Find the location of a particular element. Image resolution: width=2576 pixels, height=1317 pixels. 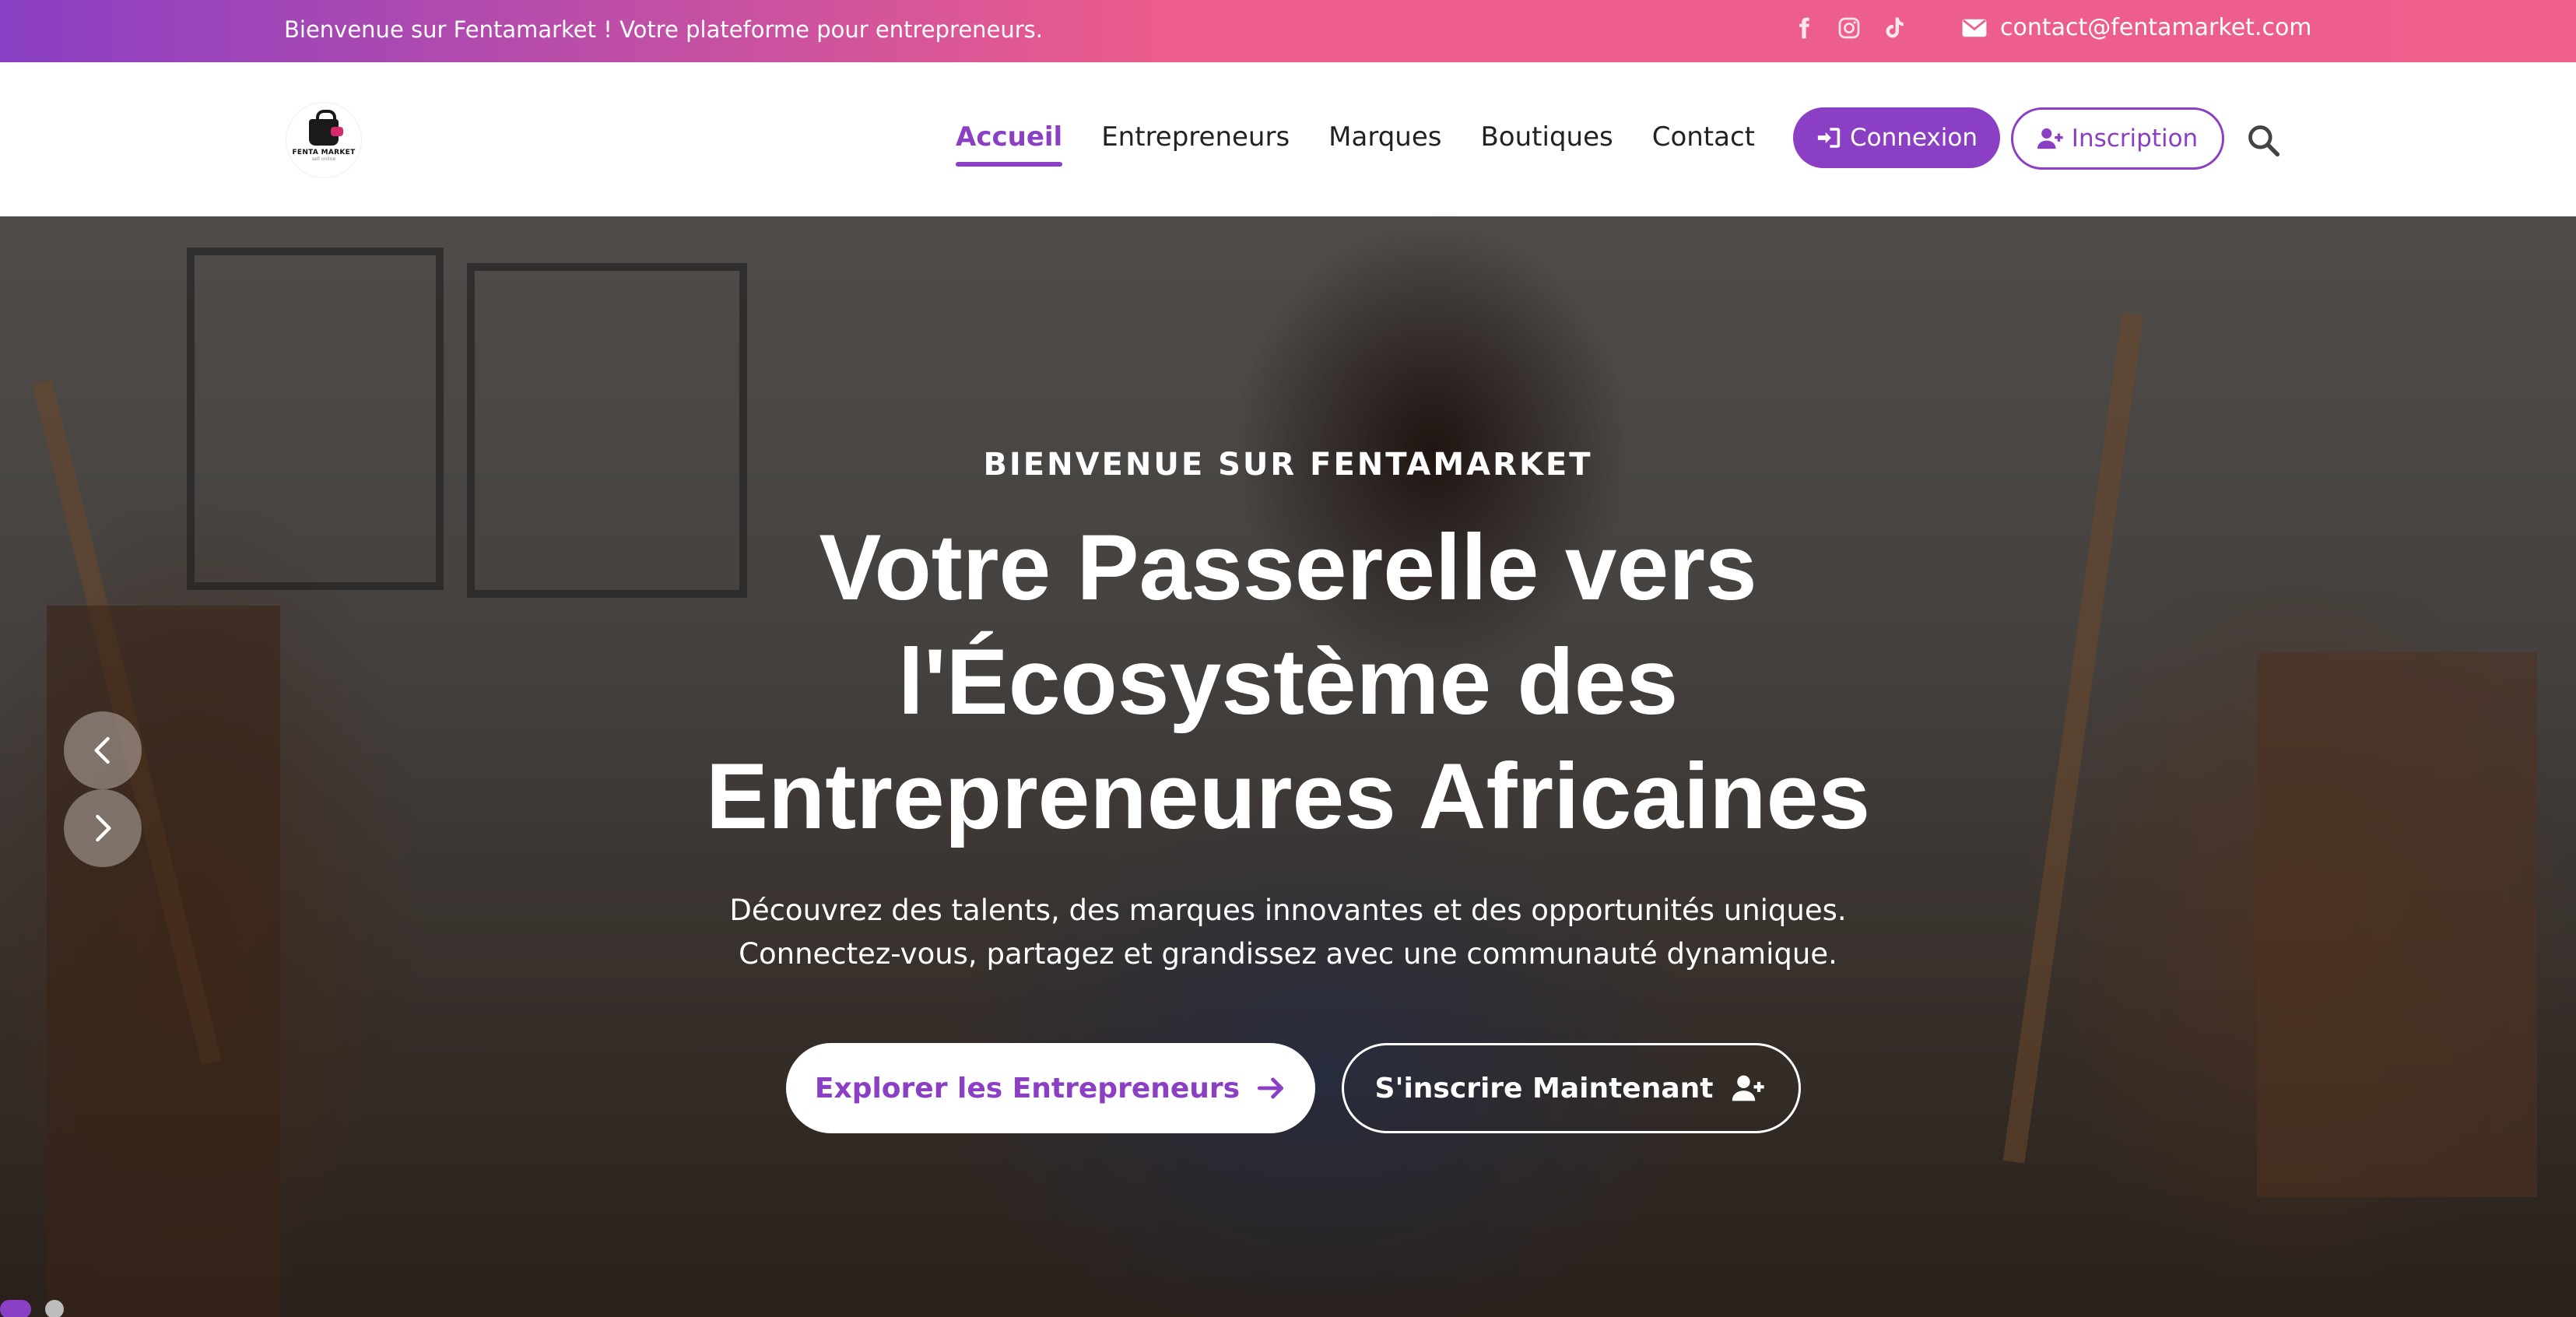

slider-pagination is located at coordinates (32, 1309).